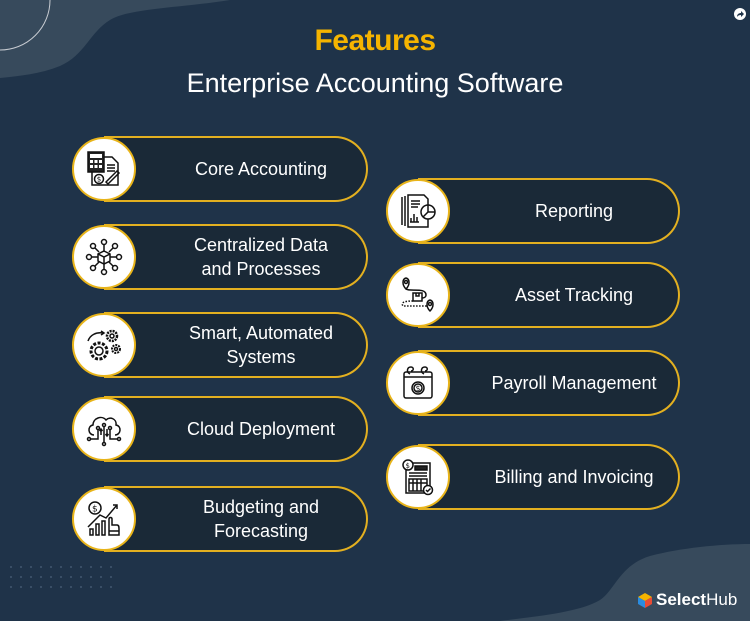 This screenshot has width=750, height=621. What do you see at coordinates (104, 429) in the screenshot?
I see `cloud-circuit-icon` at bounding box center [104, 429].